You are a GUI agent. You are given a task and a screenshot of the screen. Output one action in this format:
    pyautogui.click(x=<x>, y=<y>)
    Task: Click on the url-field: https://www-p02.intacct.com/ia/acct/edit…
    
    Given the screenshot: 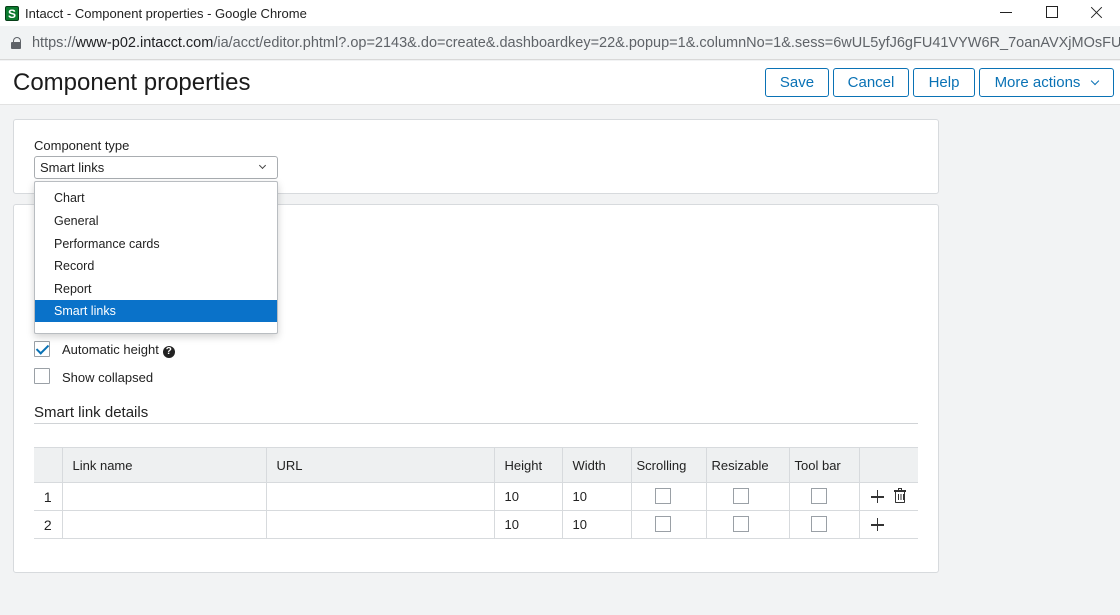 What is the action you would take?
    pyautogui.click(x=576, y=43)
    